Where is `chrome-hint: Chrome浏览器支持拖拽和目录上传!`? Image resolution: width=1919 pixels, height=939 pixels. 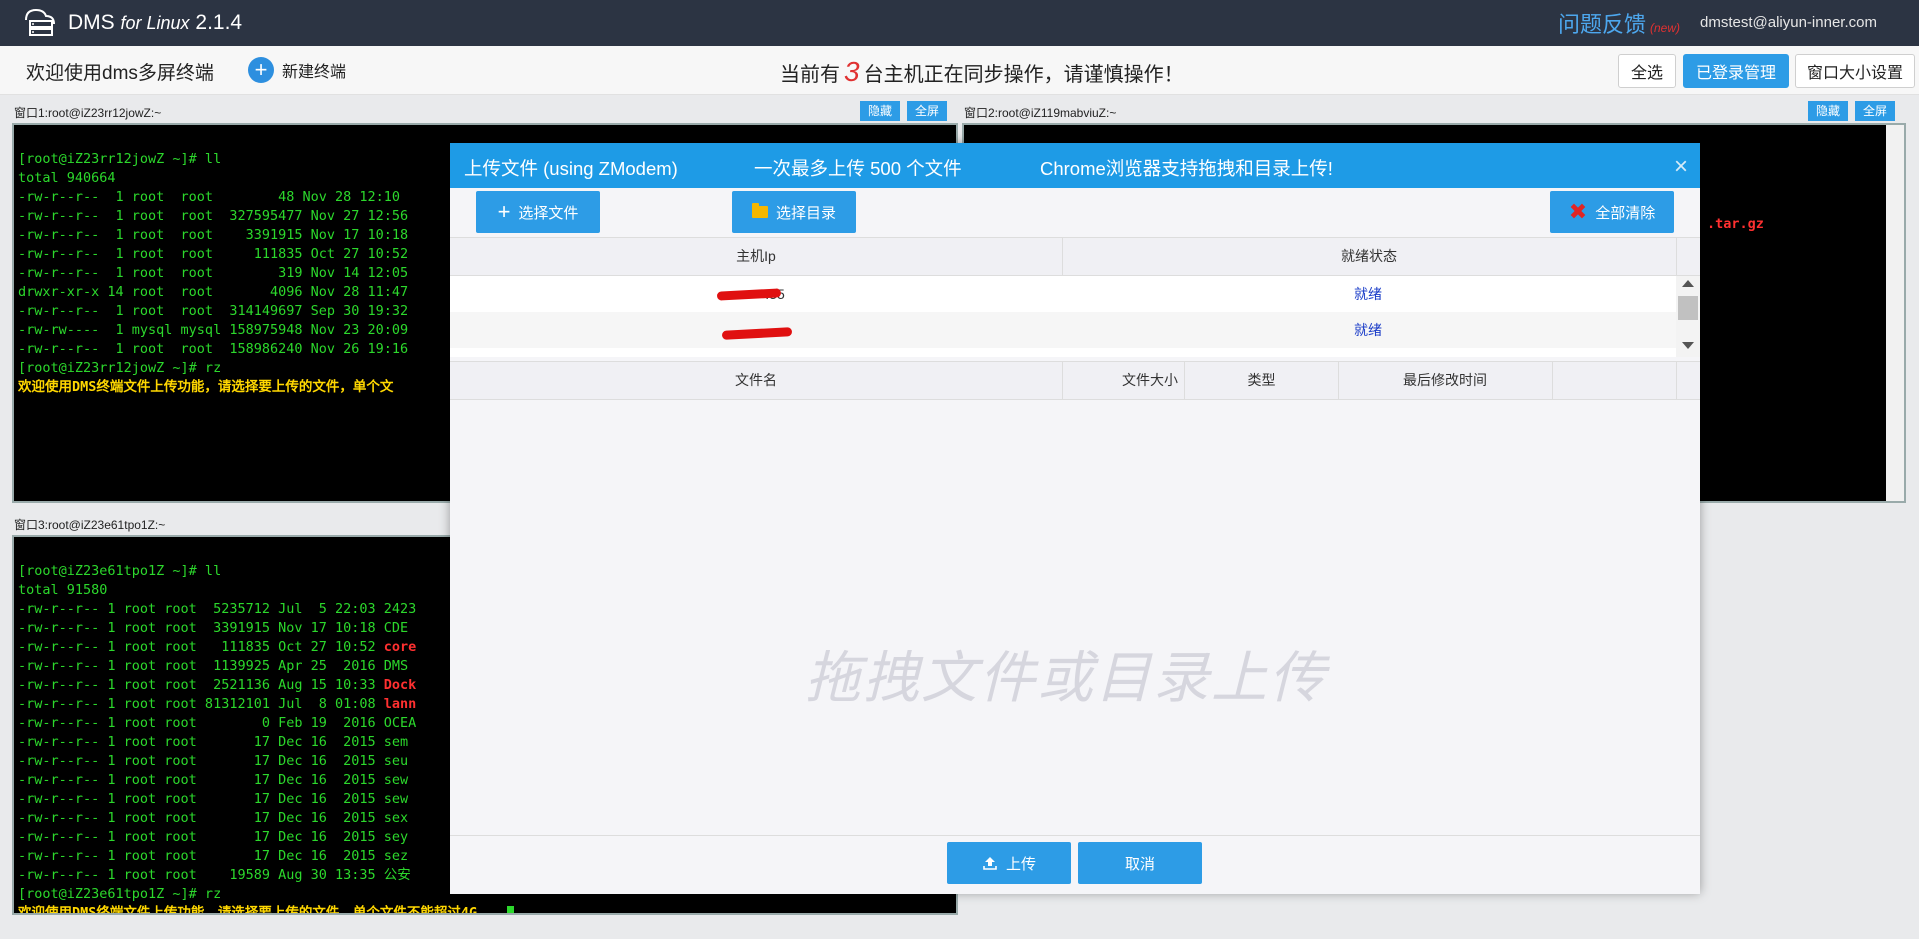 chrome-hint: Chrome浏览器支持拖拽和目录上传! is located at coordinates (1186, 168).